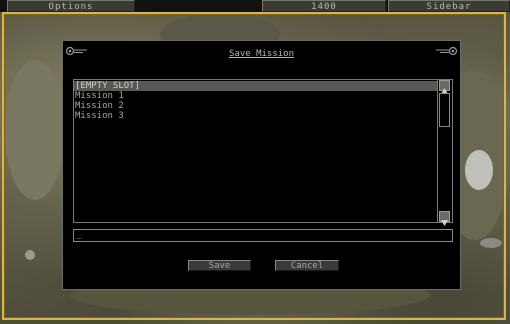 Image resolution: width=510 pixels, height=324 pixels. What do you see at coordinates (219, 265) in the screenshot?
I see `save-button: Save` at bounding box center [219, 265].